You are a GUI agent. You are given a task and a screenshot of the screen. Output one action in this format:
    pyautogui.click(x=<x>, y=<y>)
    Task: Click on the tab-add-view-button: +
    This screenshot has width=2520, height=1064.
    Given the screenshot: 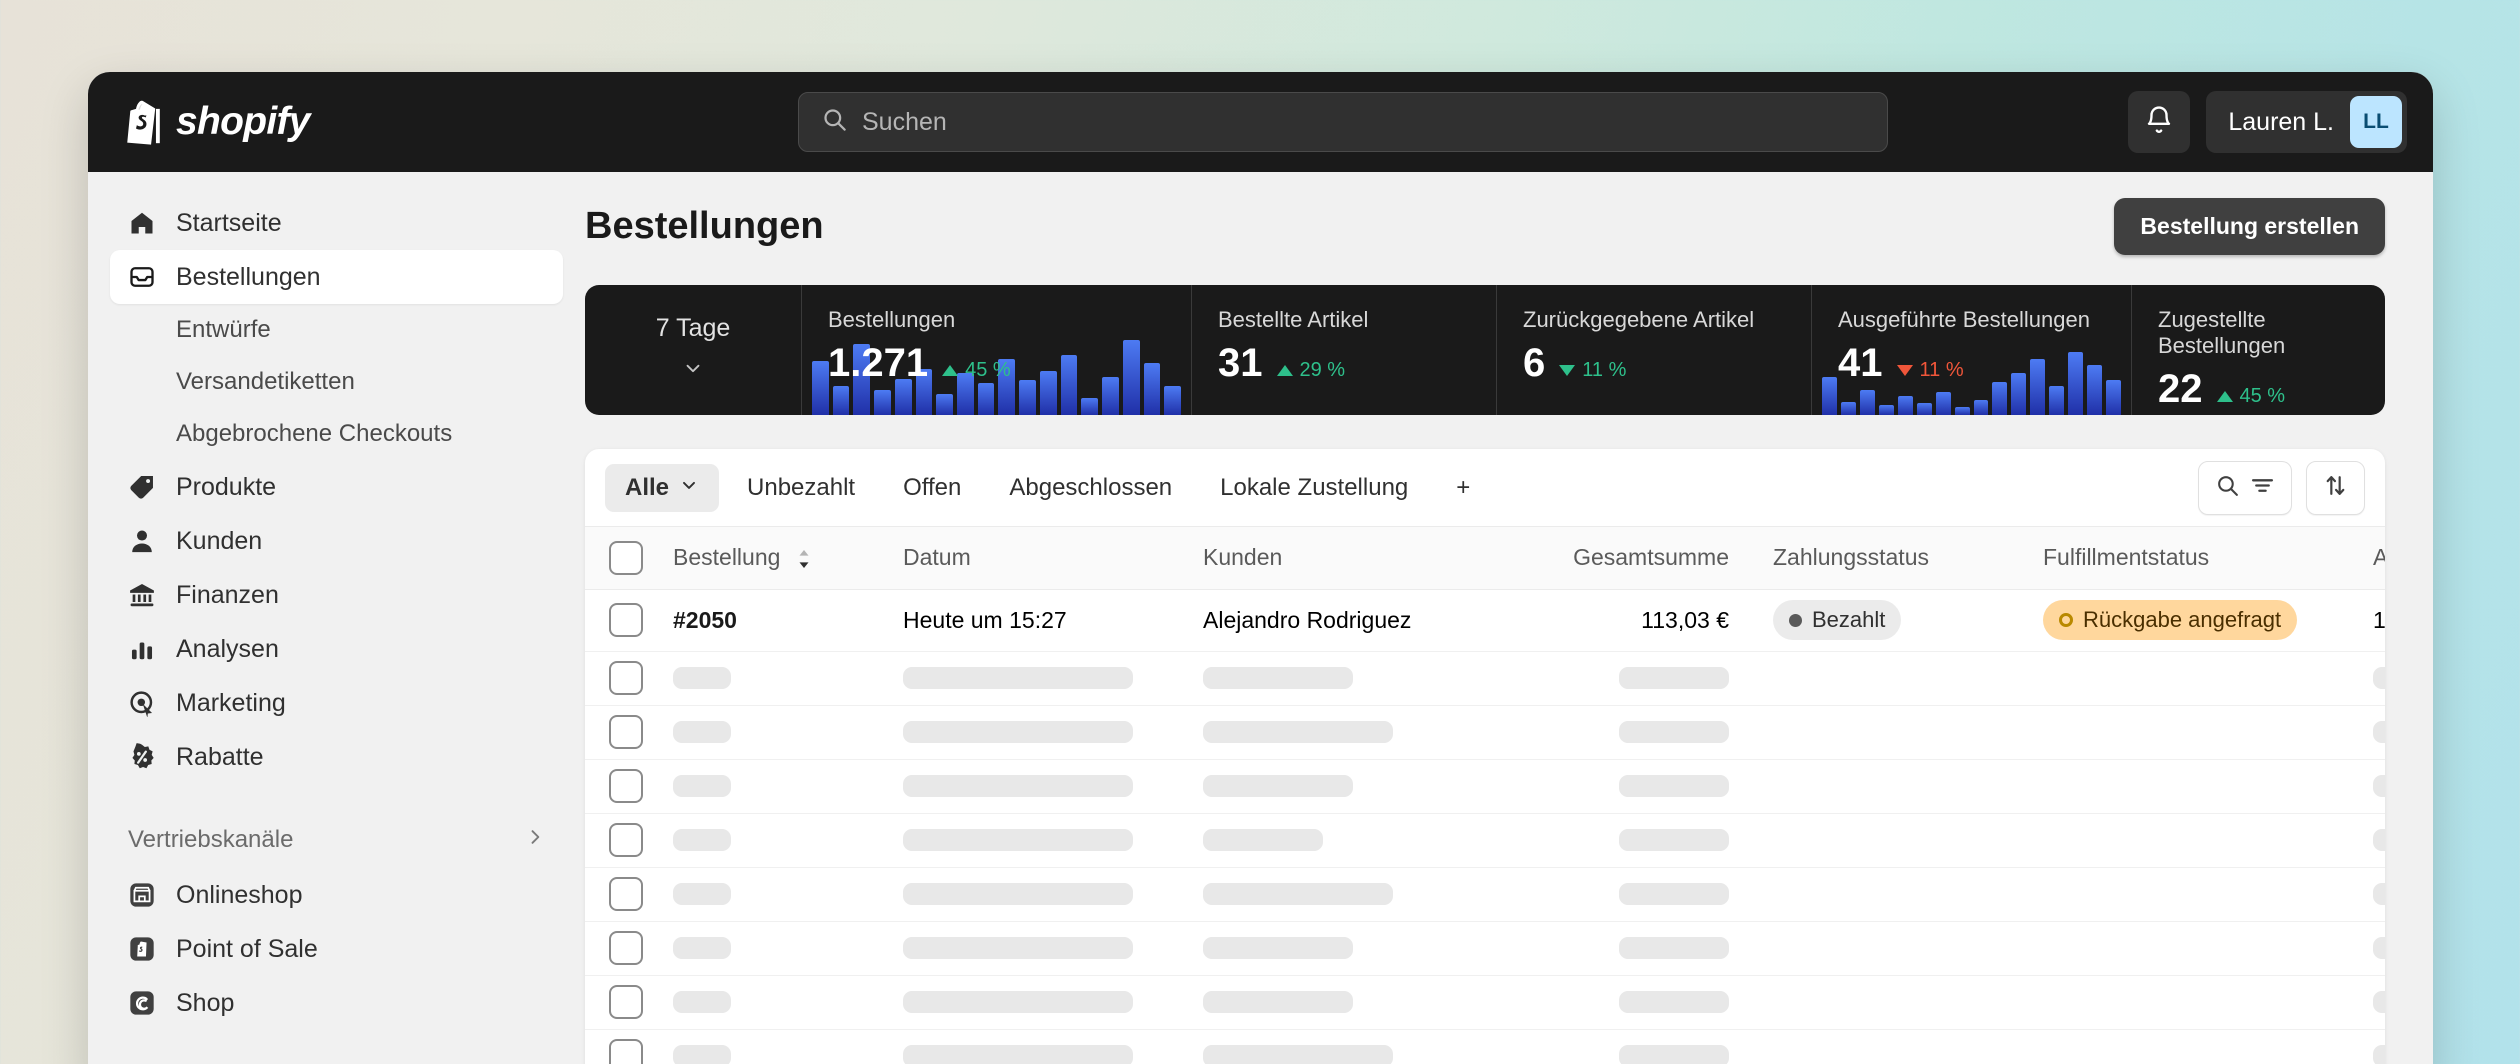 What is the action you would take?
    pyautogui.click(x=1463, y=488)
    